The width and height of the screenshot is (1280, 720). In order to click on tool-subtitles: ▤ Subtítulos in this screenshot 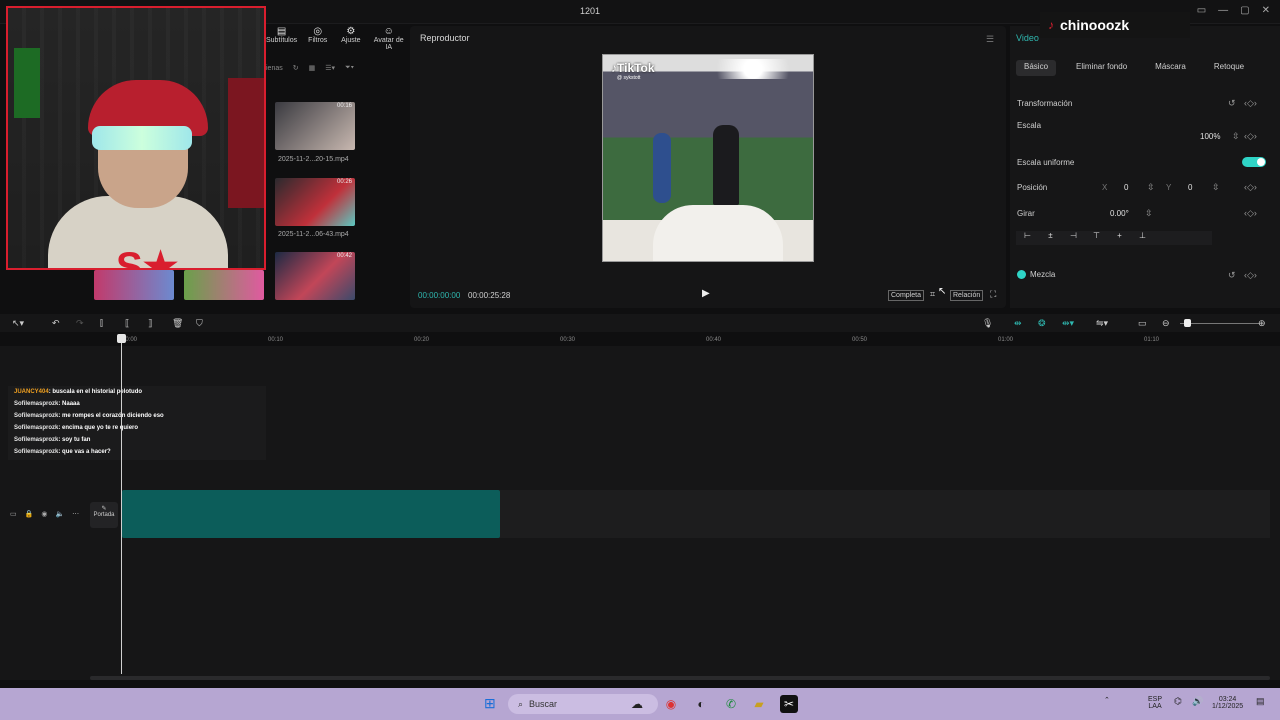, I will do `click(281, 40)`.